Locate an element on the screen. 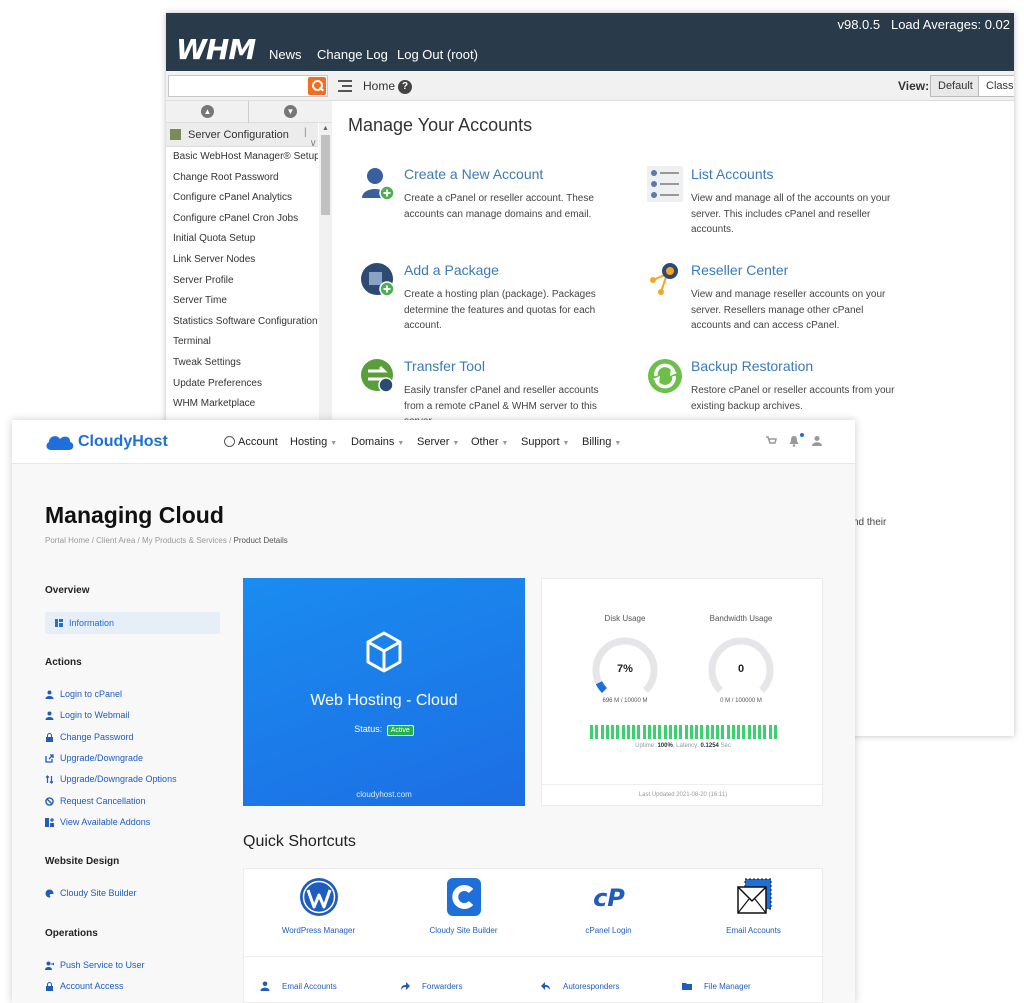 The height and width of the screenshot is (1003, 1024). breadcrumb-client-area: Client Area is located at coordinates (115, 540).